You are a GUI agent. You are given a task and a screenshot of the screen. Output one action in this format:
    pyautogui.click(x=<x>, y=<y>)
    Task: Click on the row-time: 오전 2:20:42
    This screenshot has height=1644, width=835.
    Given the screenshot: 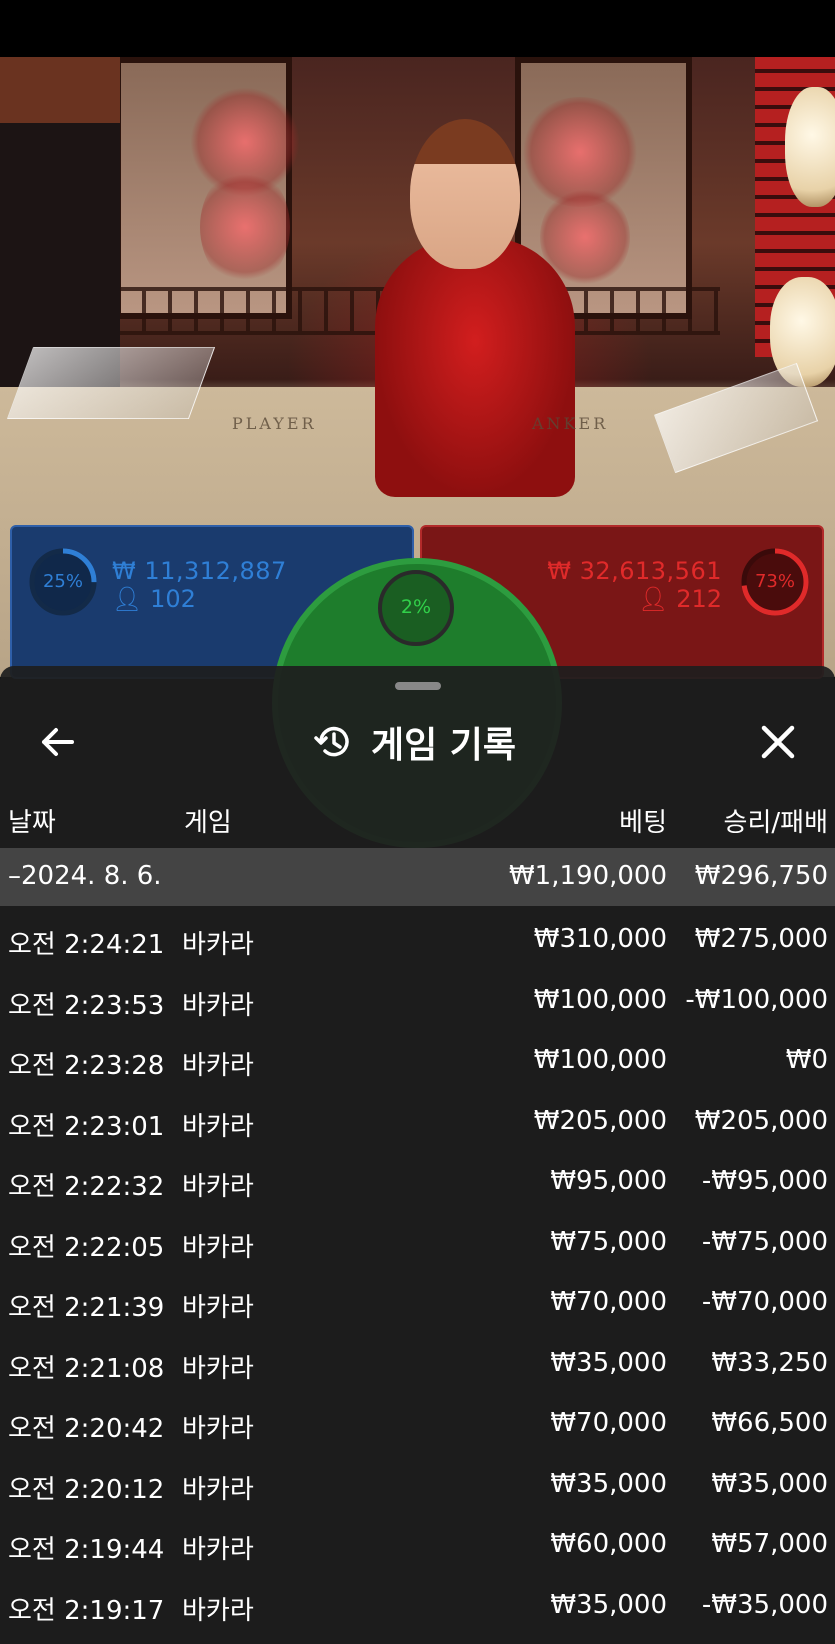 What is the action you would take?
    pyautogui.click(x=86, y=1429)
    